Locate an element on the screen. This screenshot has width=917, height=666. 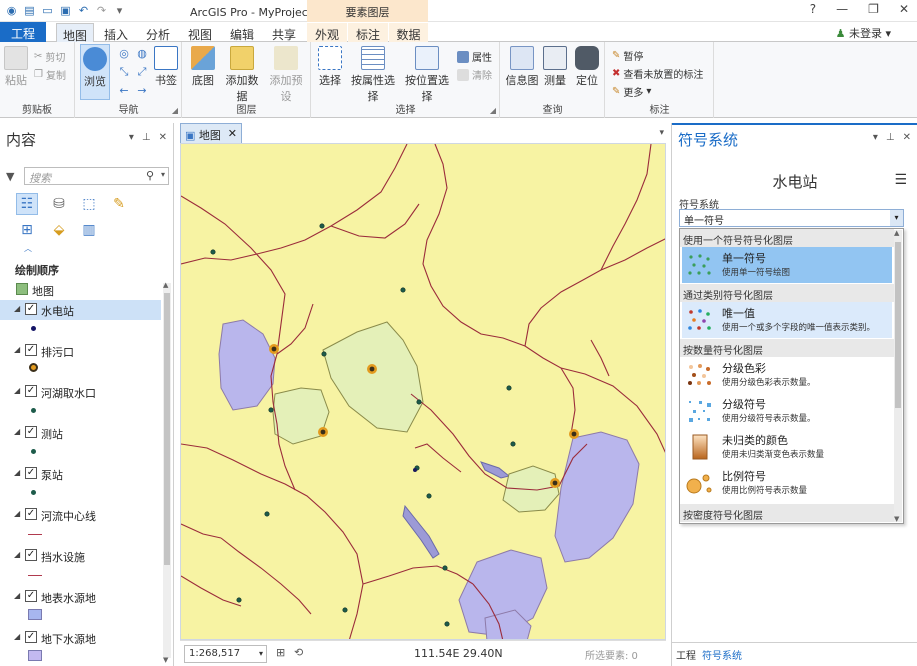
option-graduated-symbols: 分级符号 使用分级符号表示数量。 is located at coordinates (787, 411).